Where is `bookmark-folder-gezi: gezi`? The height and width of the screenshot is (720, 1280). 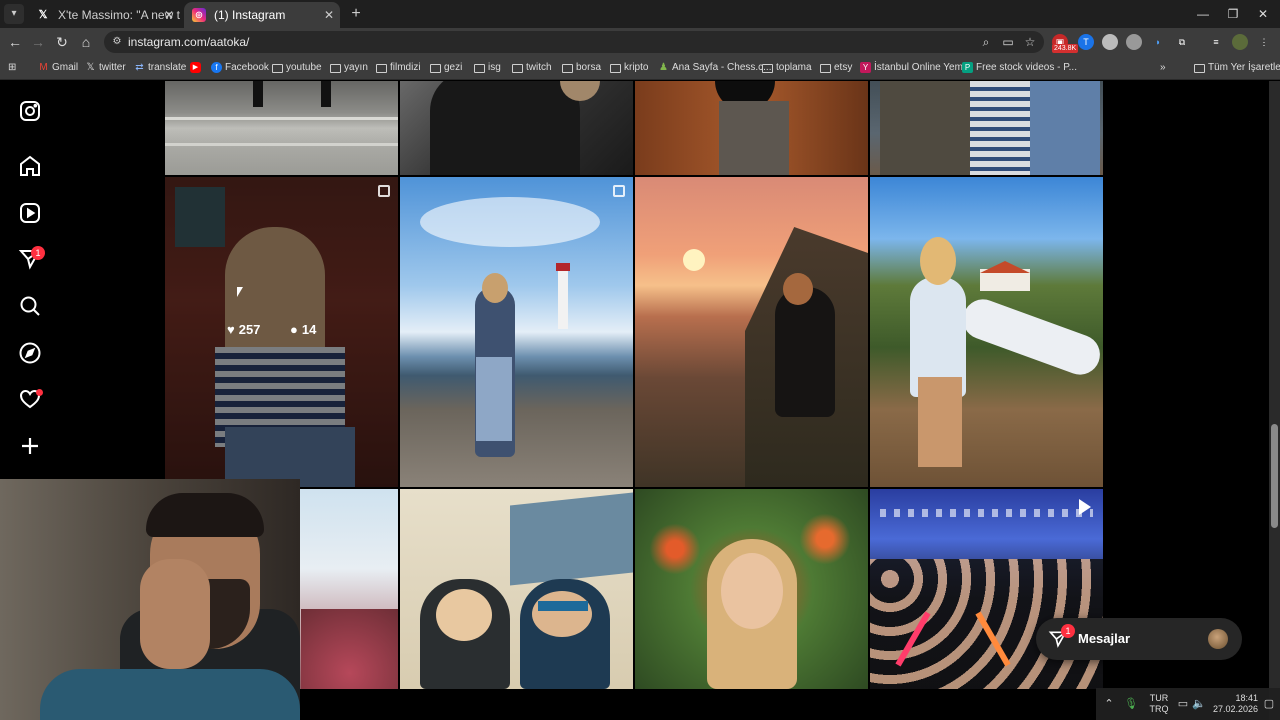
bookmark-folder-gezi: gezi is located at coordinates (446, 68).